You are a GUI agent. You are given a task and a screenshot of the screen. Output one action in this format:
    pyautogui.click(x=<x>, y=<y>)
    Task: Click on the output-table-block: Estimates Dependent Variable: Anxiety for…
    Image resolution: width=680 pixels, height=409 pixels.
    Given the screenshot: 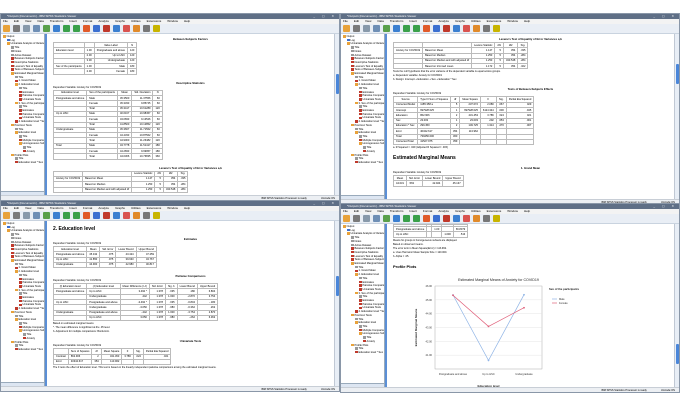 What is the action you would take?
    pyautogui.click(x=190, y=253)
    